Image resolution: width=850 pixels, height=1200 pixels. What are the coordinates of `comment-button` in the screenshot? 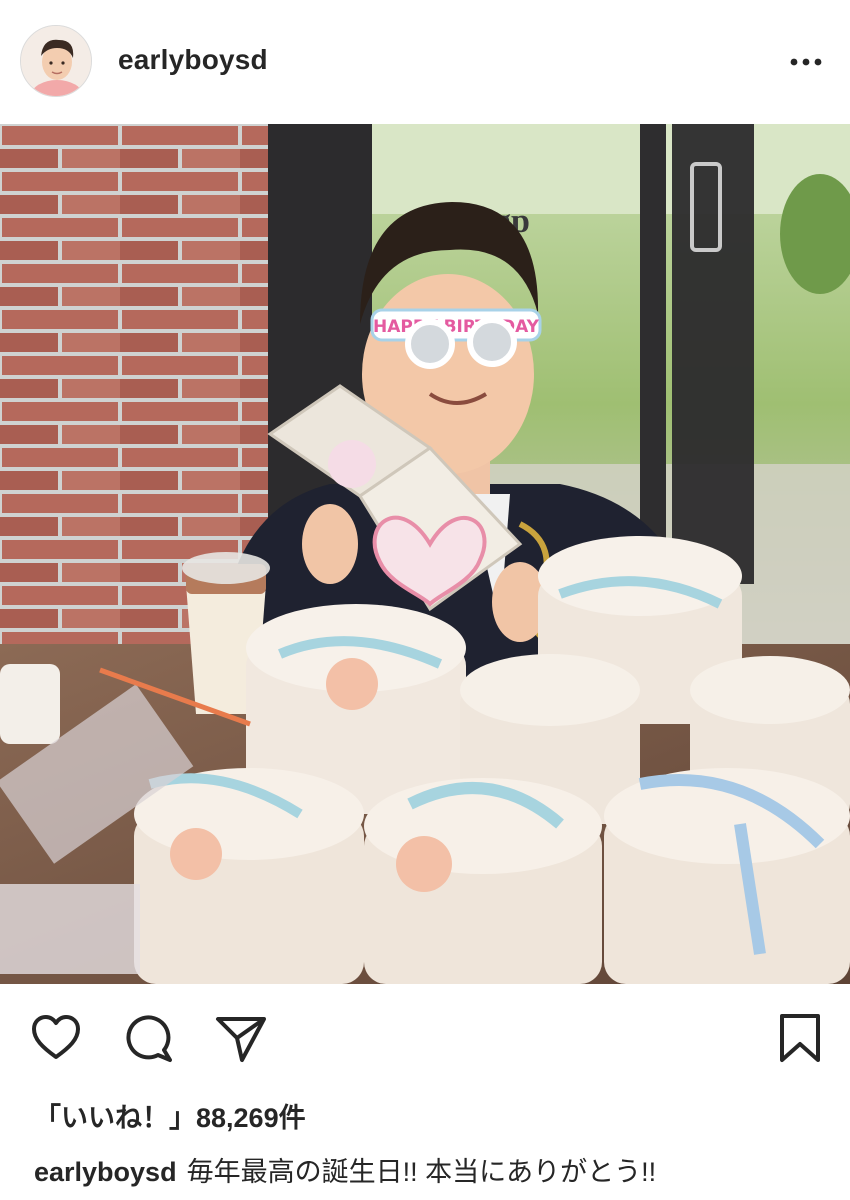 It's located at (148, 1038).